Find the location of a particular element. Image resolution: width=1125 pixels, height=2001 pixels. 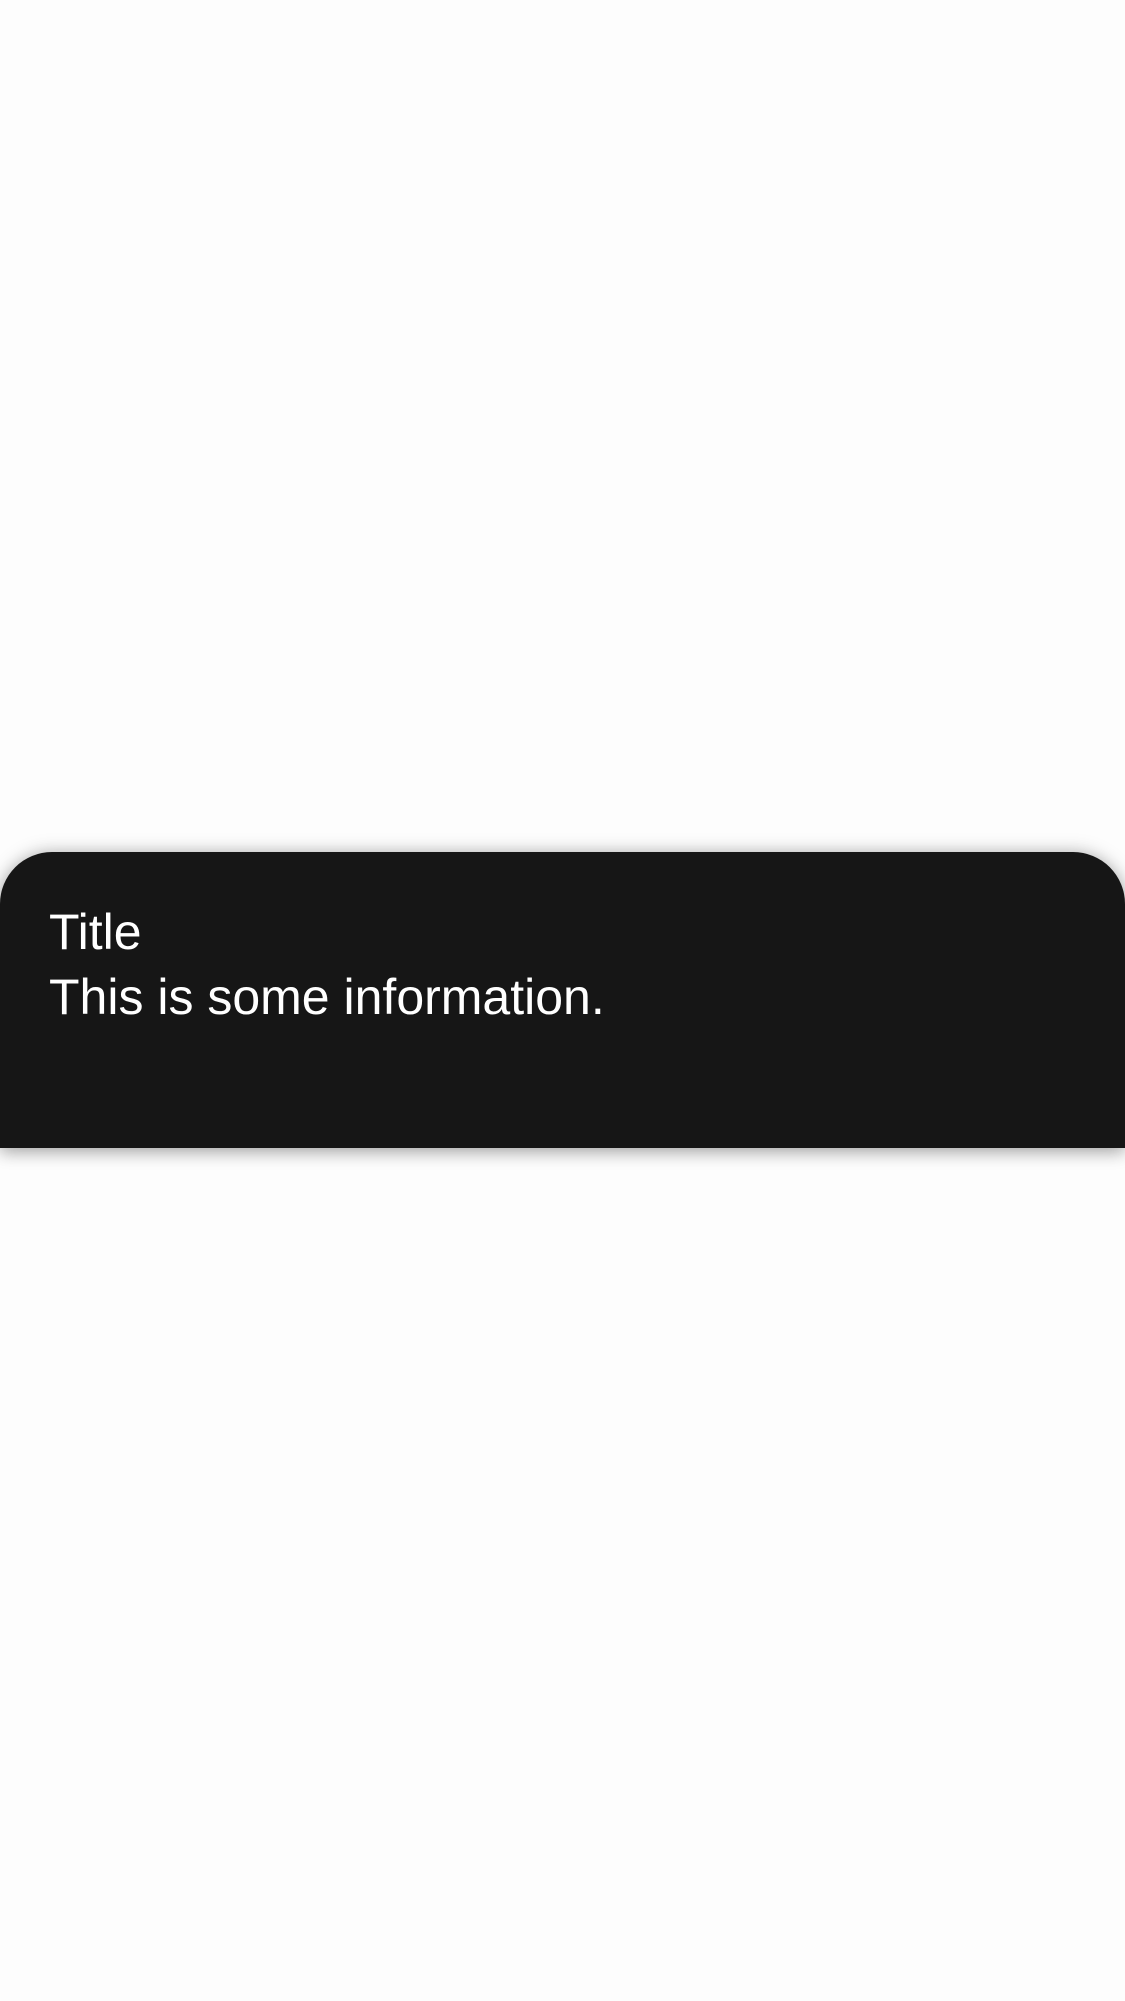

card-message: This is some information. is located at coordinates (327, 997).